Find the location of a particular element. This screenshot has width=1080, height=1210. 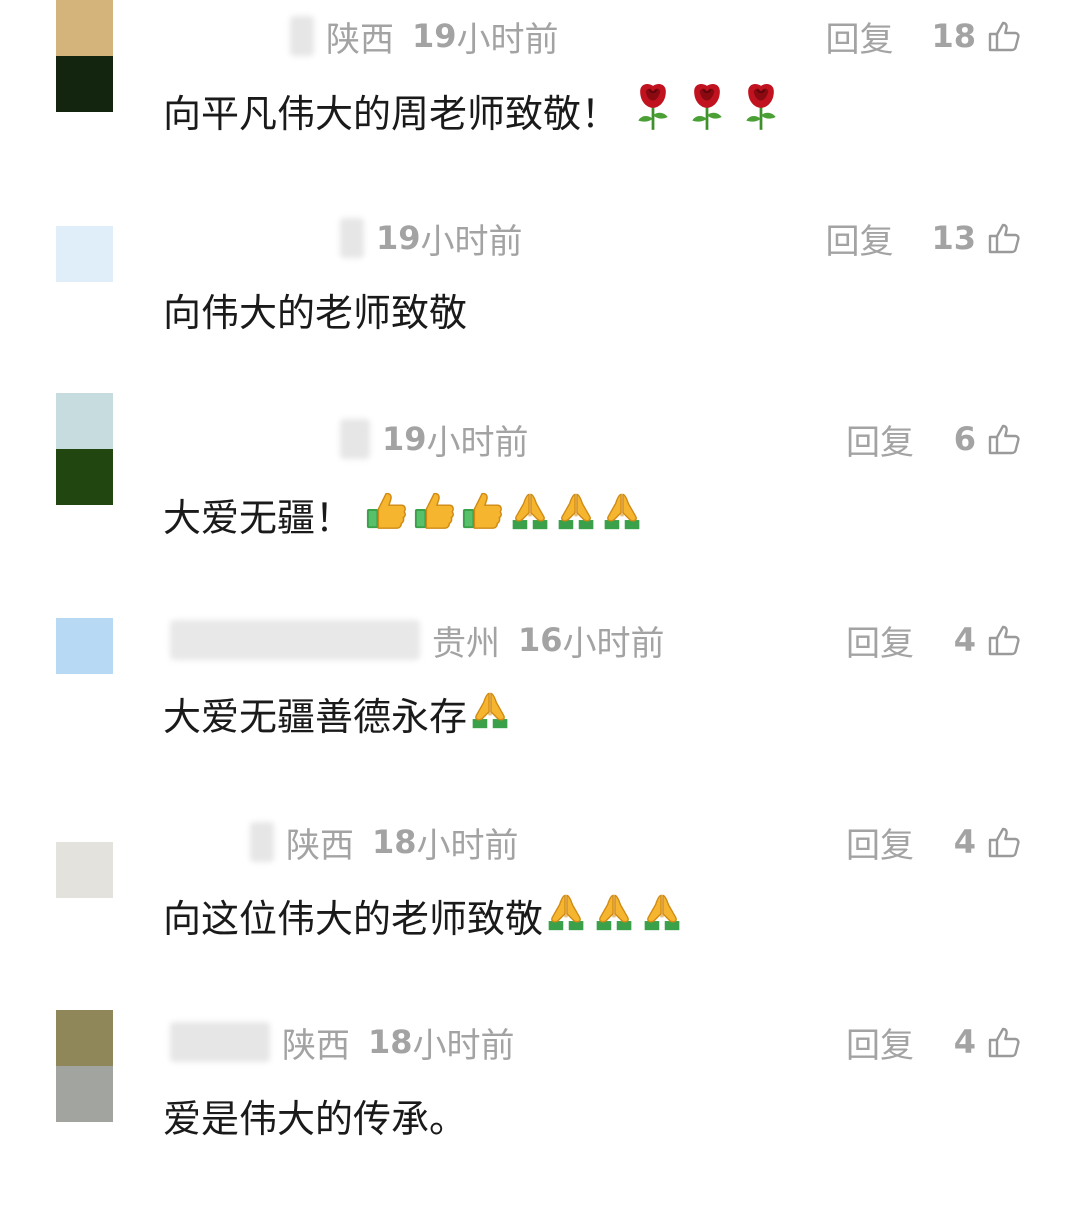

comment-text: 向这位伟大的老师致敬 is located at coordinates (353, 919).